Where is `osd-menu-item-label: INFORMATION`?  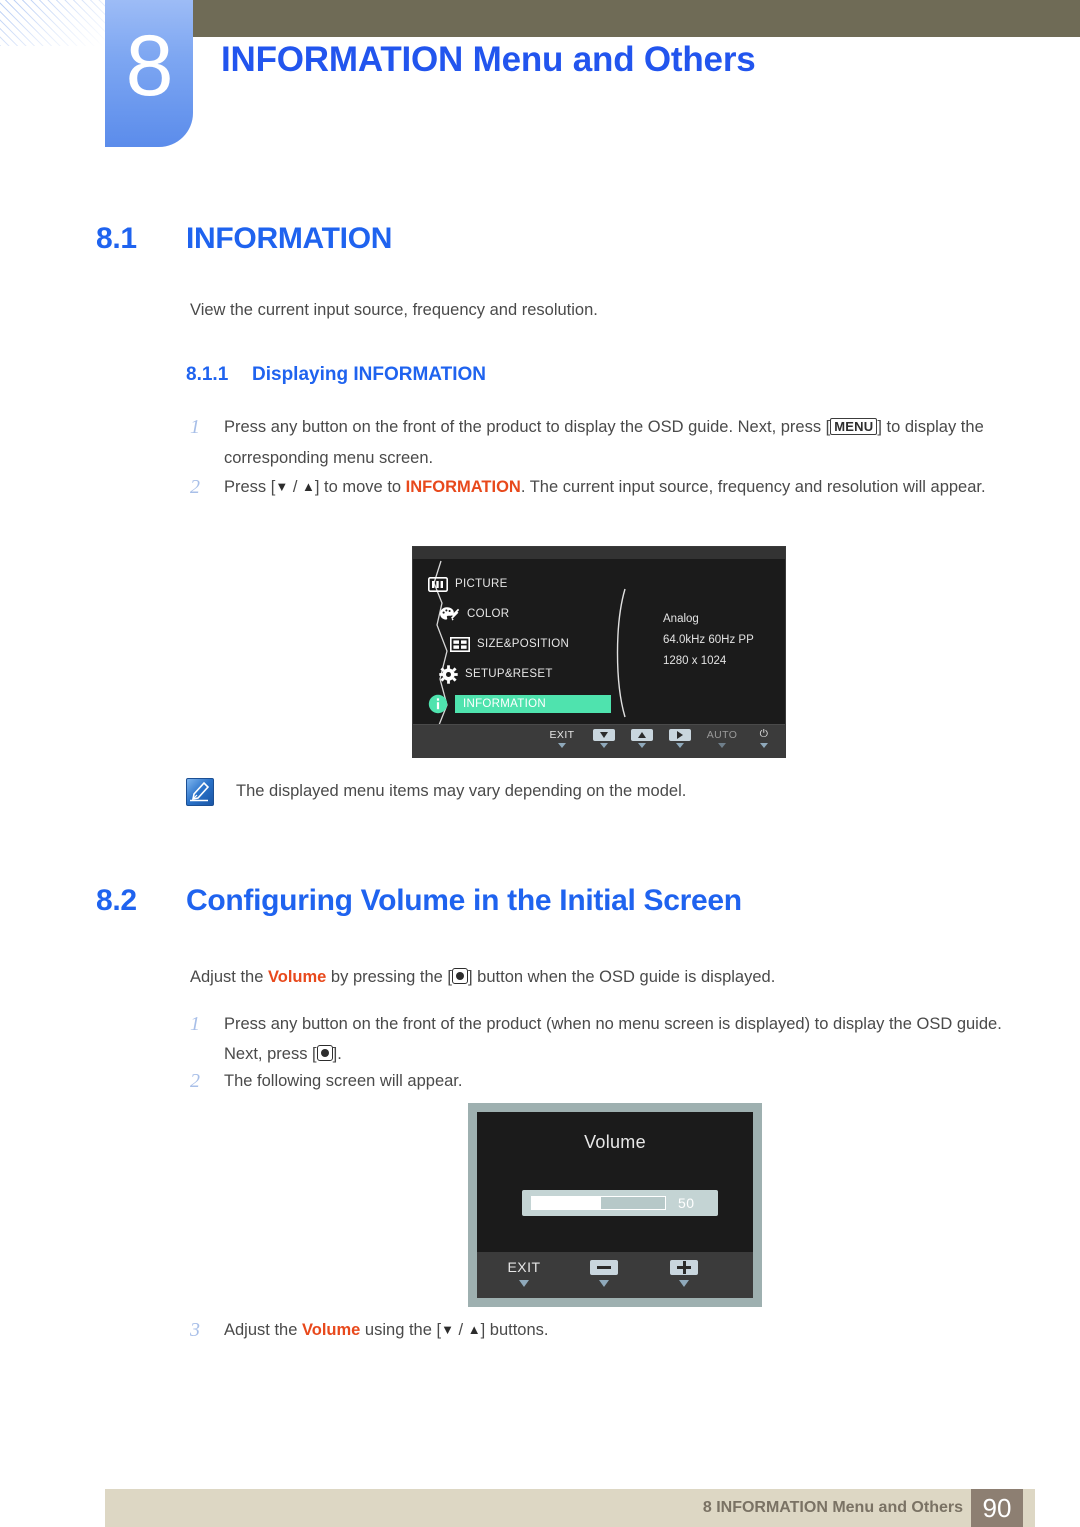
osd-menu-item-label: INFORMATION is located at coordinates (533, 704).